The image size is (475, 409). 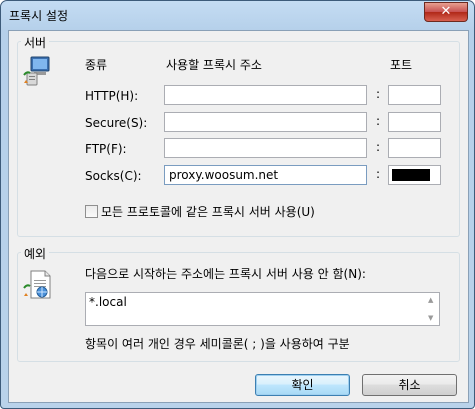 What do you see at coordinates (36, 71) in the screenshot?
I see `network-computer-icon` at bounding box center [36, 71].